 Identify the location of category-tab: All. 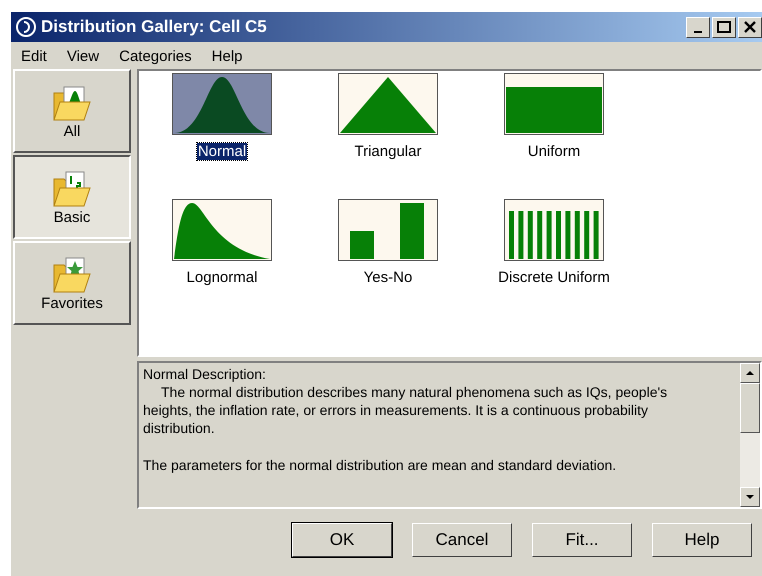
(72, 111).